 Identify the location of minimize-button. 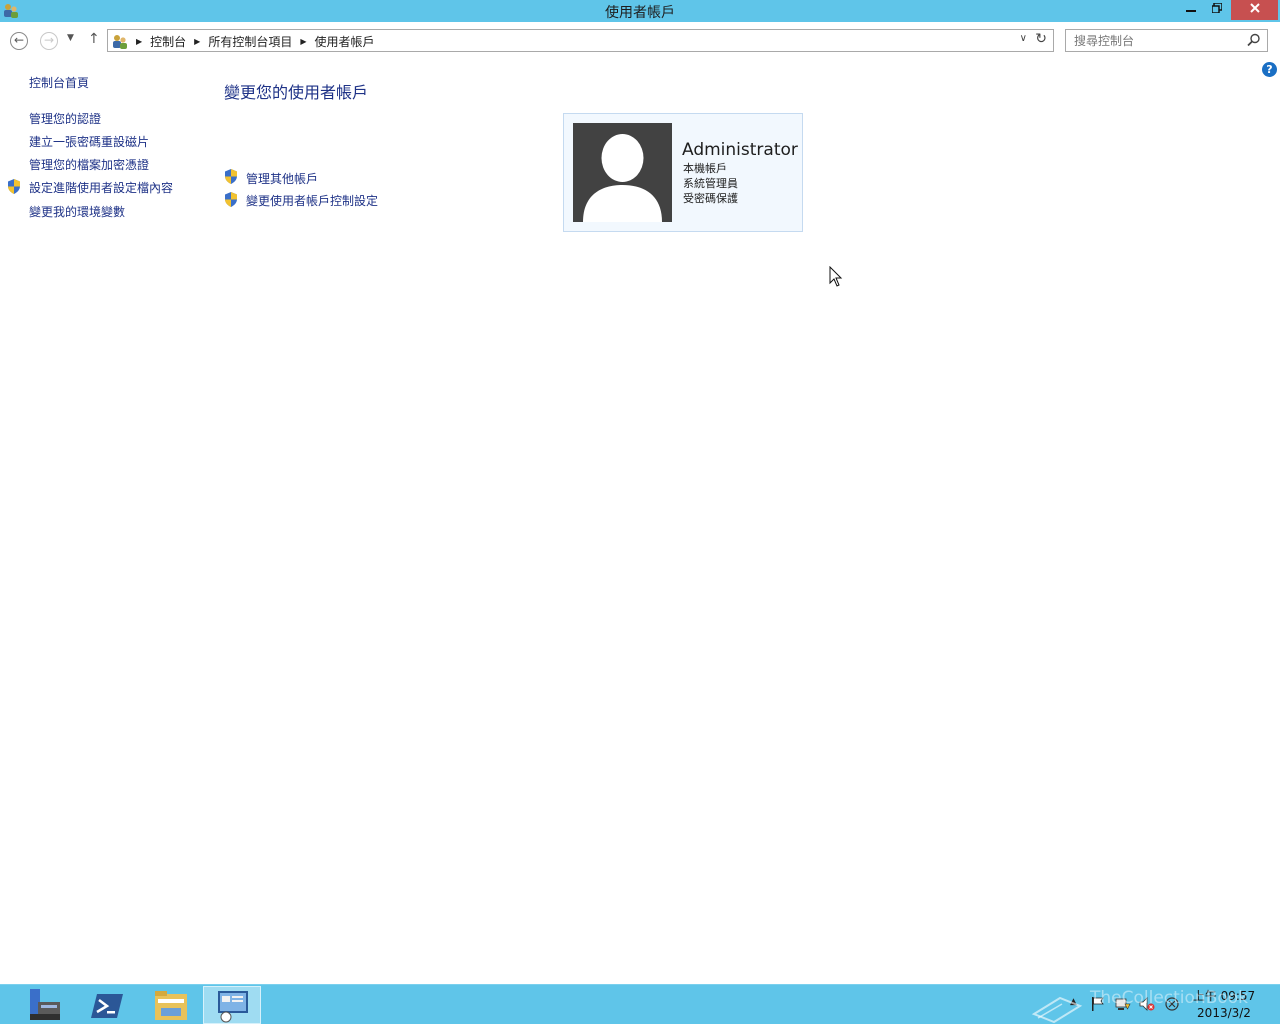
(1191, 10).